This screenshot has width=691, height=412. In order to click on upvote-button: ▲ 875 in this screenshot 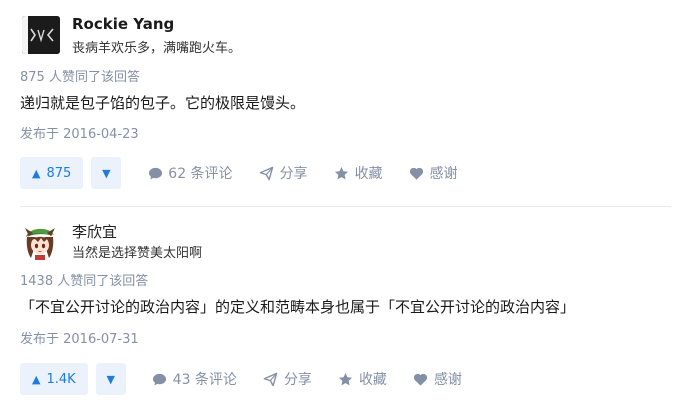, I will do `click(52, 173)`.